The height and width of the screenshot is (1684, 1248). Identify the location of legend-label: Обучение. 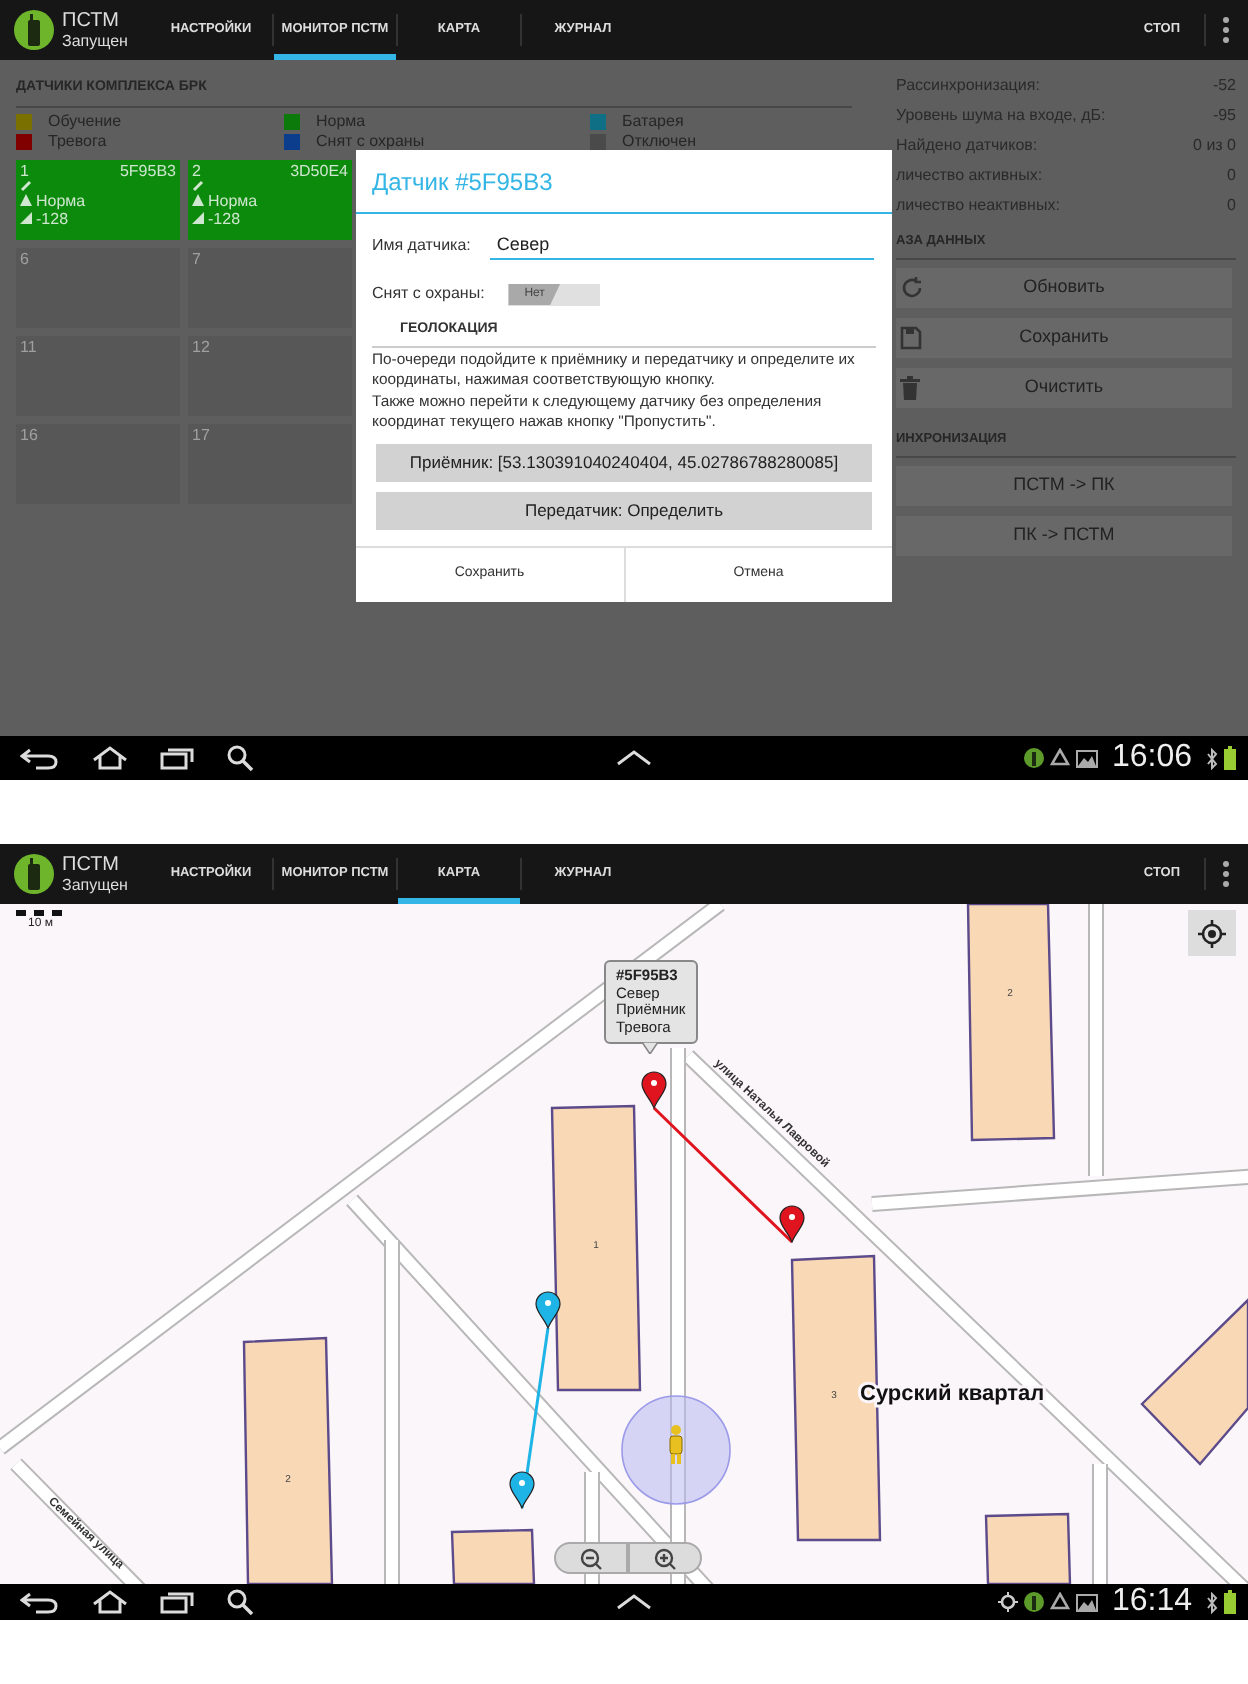
(85, 121).